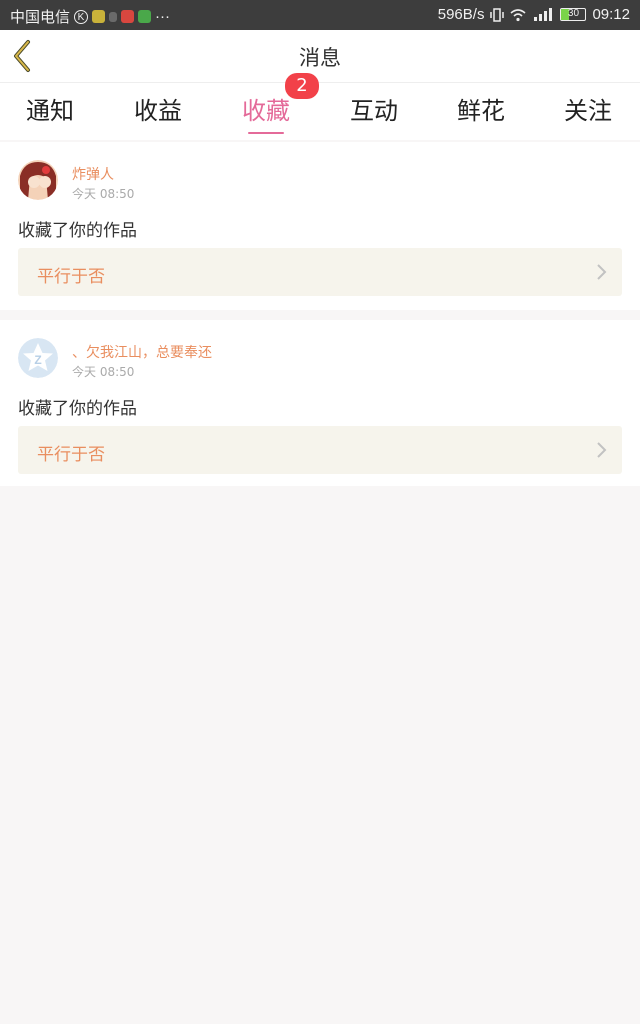 This screenshot has height=1024, width=640. I want to click on vibrate-icon, so click(497, 14).